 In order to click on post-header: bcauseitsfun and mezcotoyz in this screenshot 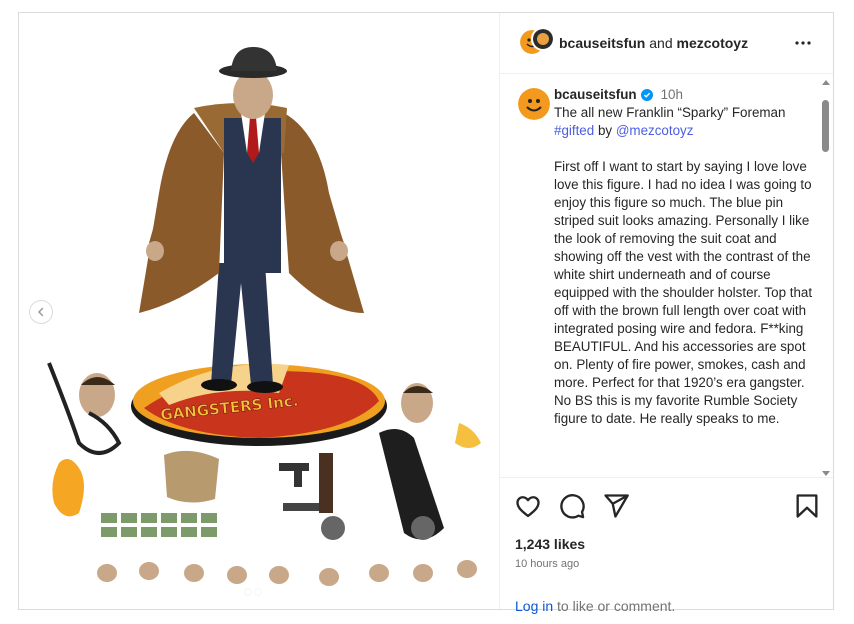, I will do `click(666, 43)`.